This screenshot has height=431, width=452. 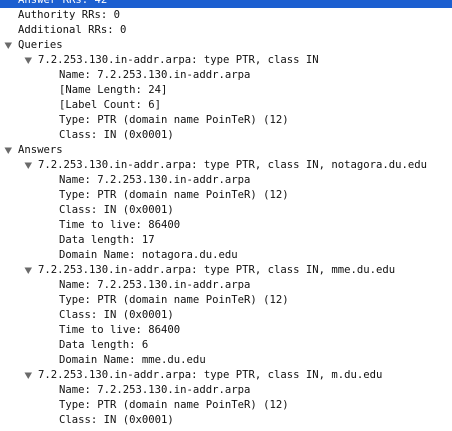 I want to click on tree-row-label: [Name Length: 24], so click(x=113, y=90).